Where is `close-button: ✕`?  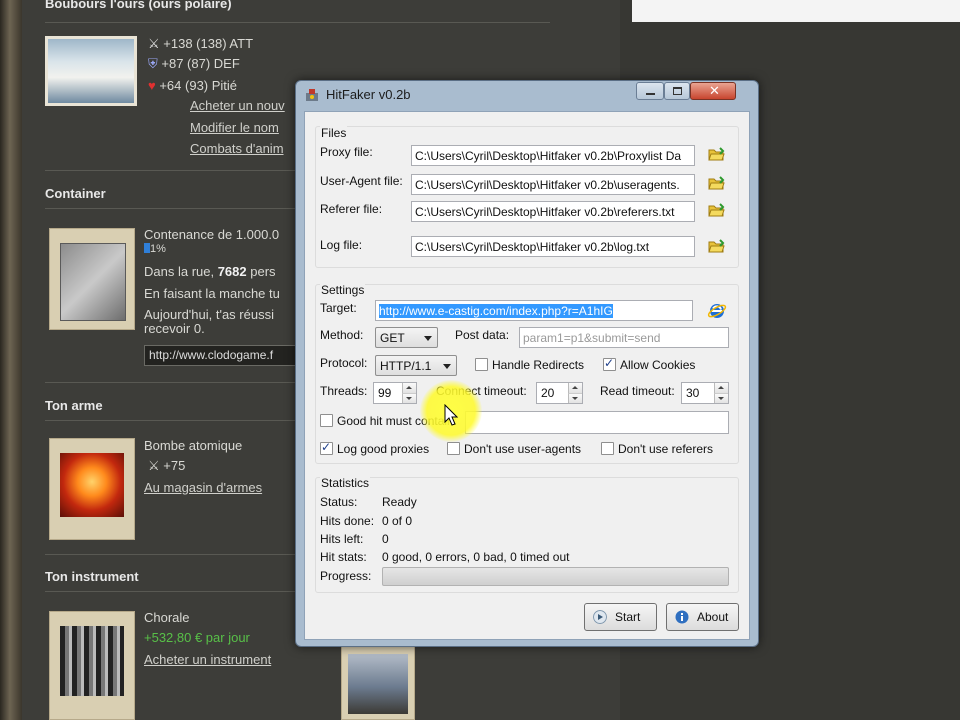
close-button: ✕ is located at coordinates (713, 91).